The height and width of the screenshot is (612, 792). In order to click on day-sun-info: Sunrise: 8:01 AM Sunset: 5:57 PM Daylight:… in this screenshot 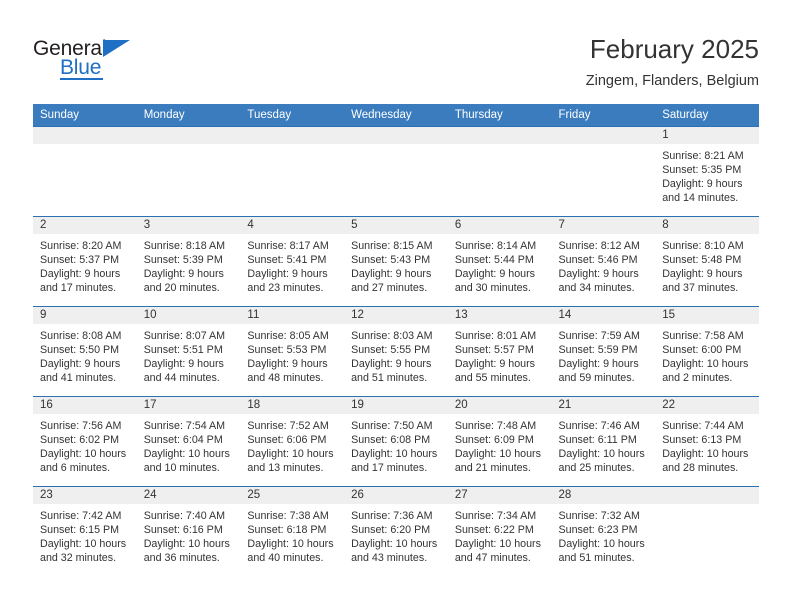, I will do `click(500, 354)`.